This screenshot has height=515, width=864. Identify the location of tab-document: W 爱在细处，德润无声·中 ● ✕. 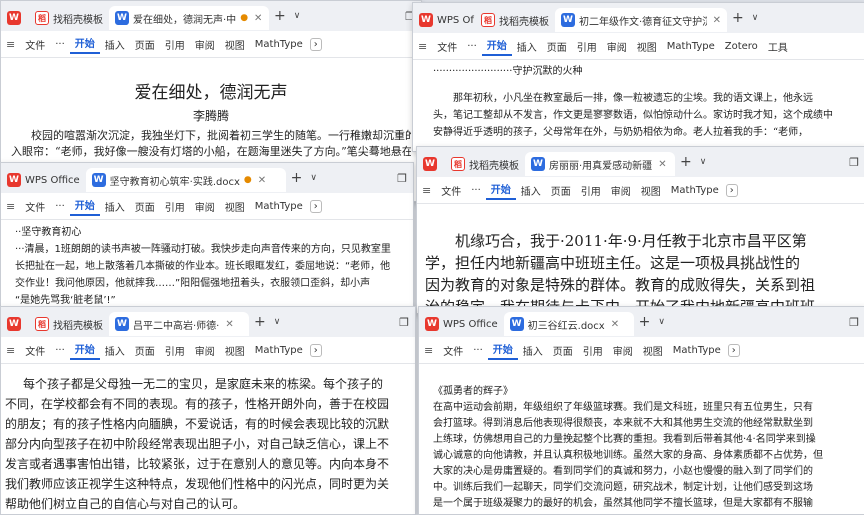
(189, 18).